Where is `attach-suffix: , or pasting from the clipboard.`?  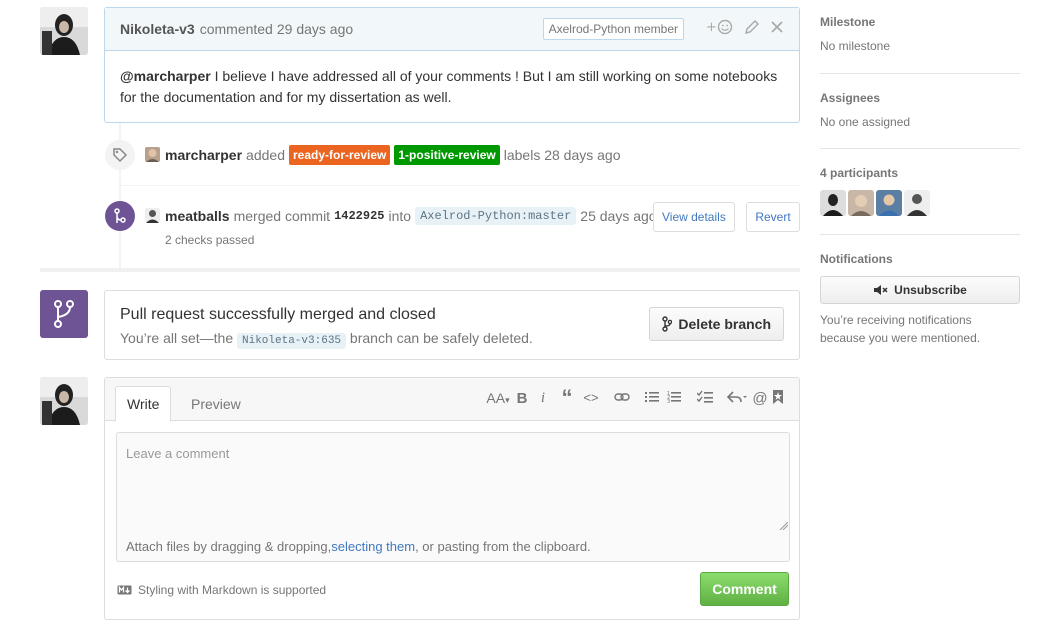 attach-suffix: , or pasting from the clipboard. is located at coordinates (503, 546).